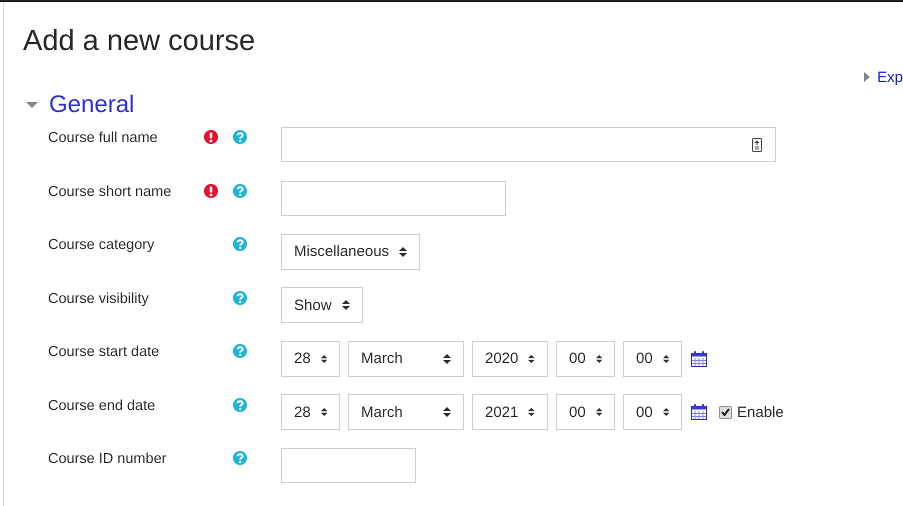  Describe the element at coordinates (103, 139) in the screenshot. I see `field-label: Course full name` at that location.